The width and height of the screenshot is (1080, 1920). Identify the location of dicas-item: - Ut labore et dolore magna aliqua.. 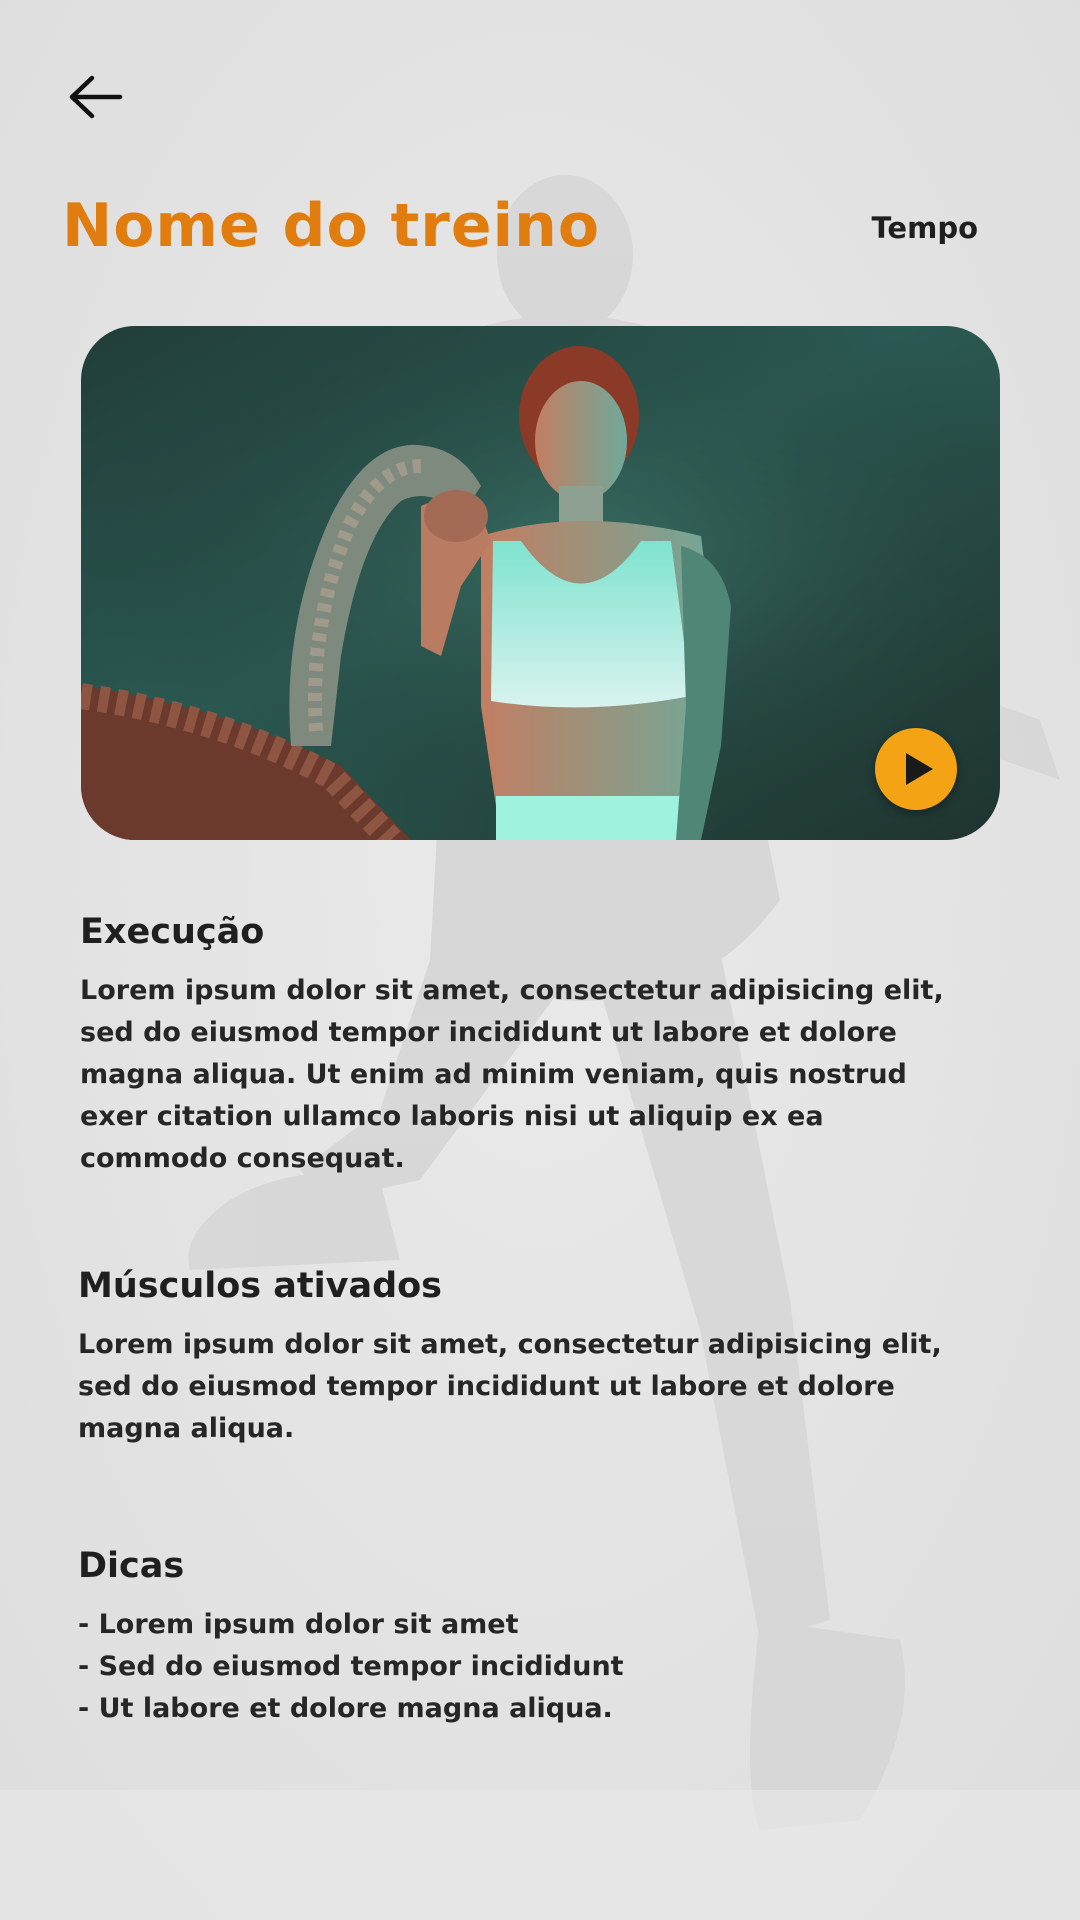
(345, 1708).